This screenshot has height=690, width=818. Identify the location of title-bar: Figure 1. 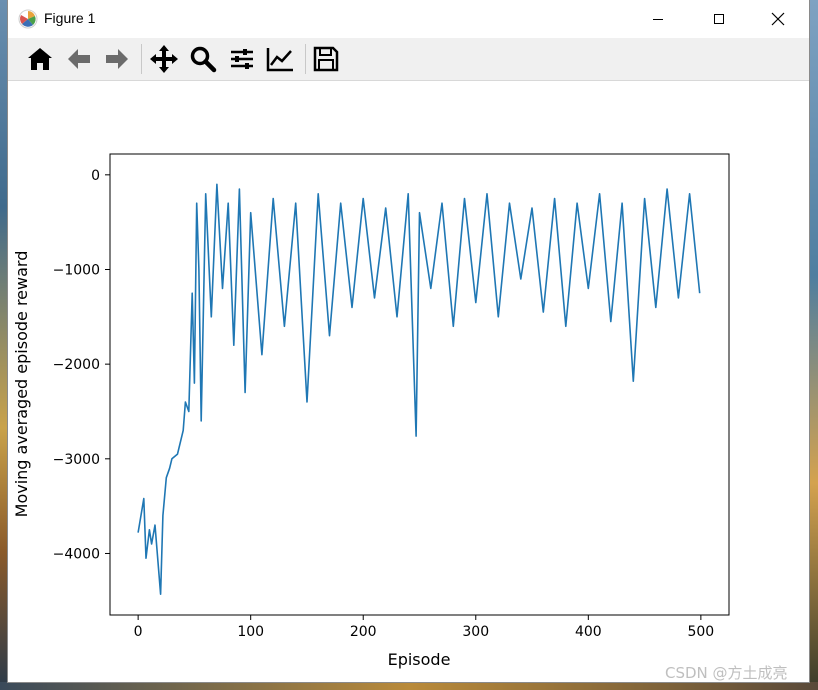
(408, 19).